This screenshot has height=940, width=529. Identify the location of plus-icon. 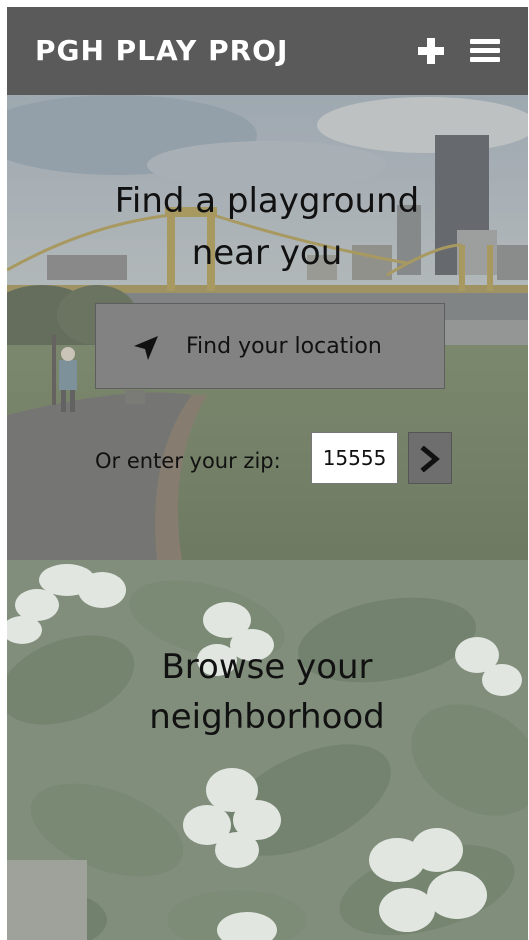
(431, 51).